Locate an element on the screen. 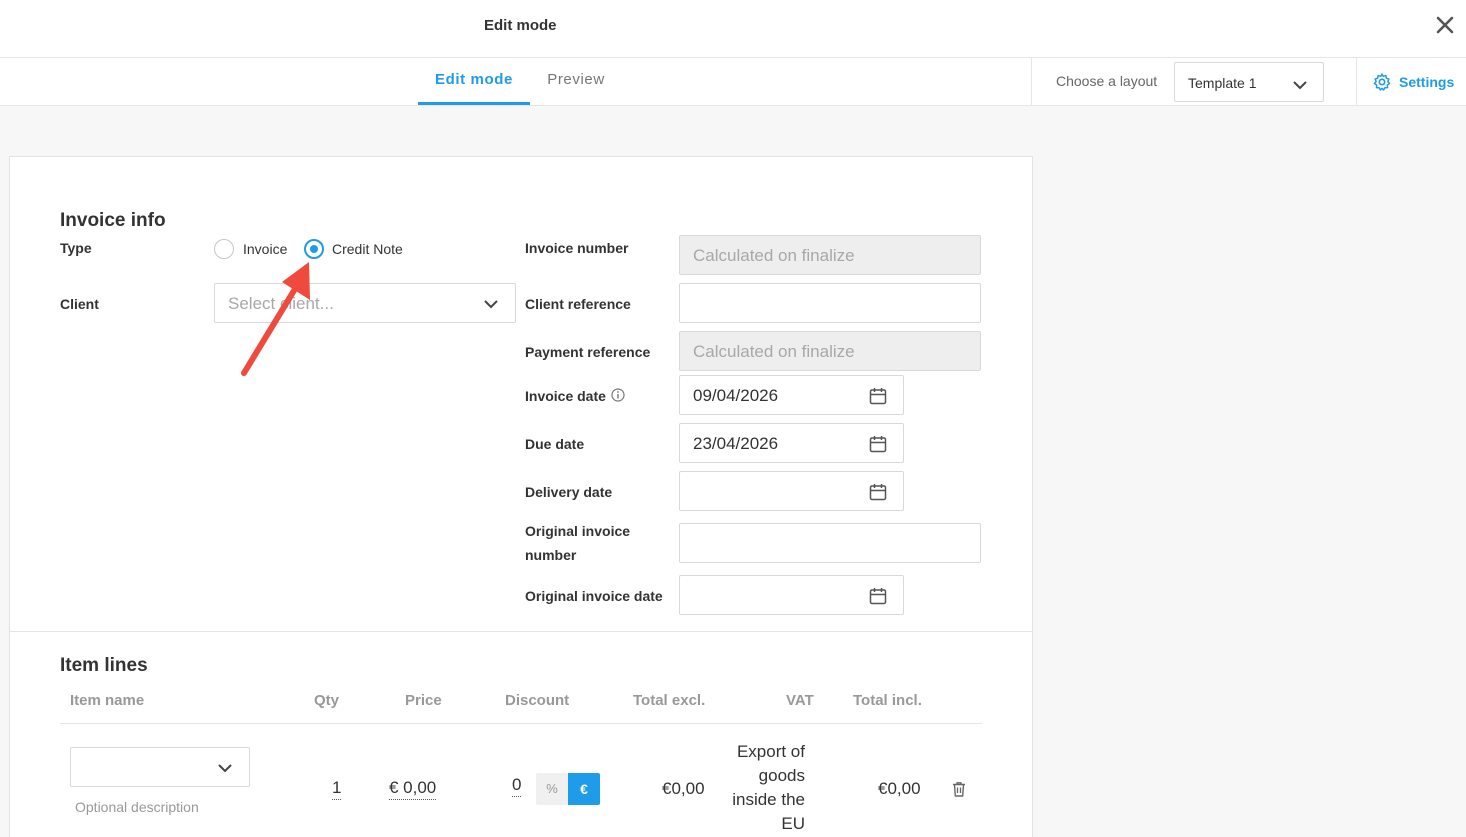 This screenshot has height=837, width=1466. type-radio-credit-note is located at coordinates (314, 249).